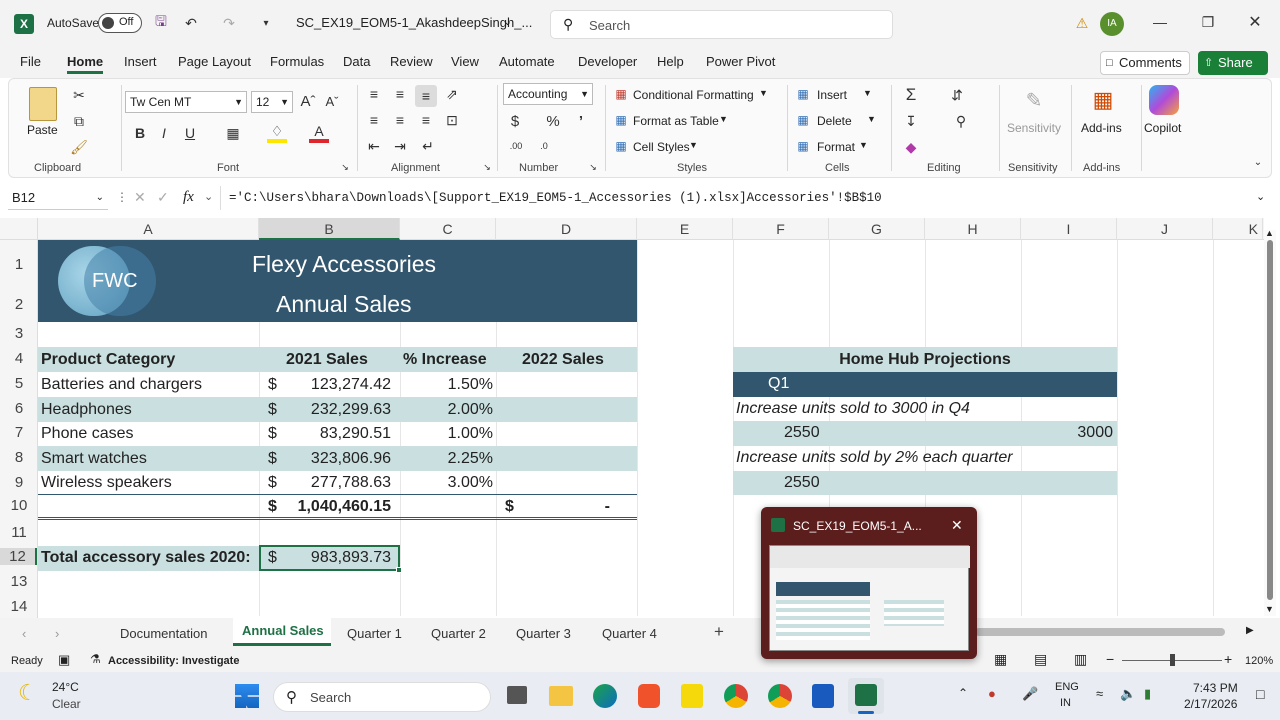 The height and width of the screenshot is (720, 1280). What do you see at coordinates (188, 197) in the screenshot?
I see `function-icon: fx` at bounding box center [188, 197].